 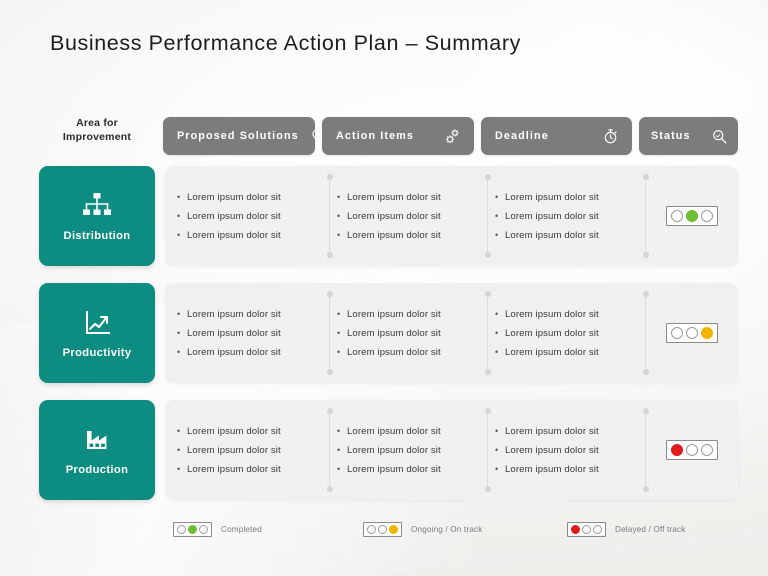 I want to click on gears-icon, so click(x=452, y=136).